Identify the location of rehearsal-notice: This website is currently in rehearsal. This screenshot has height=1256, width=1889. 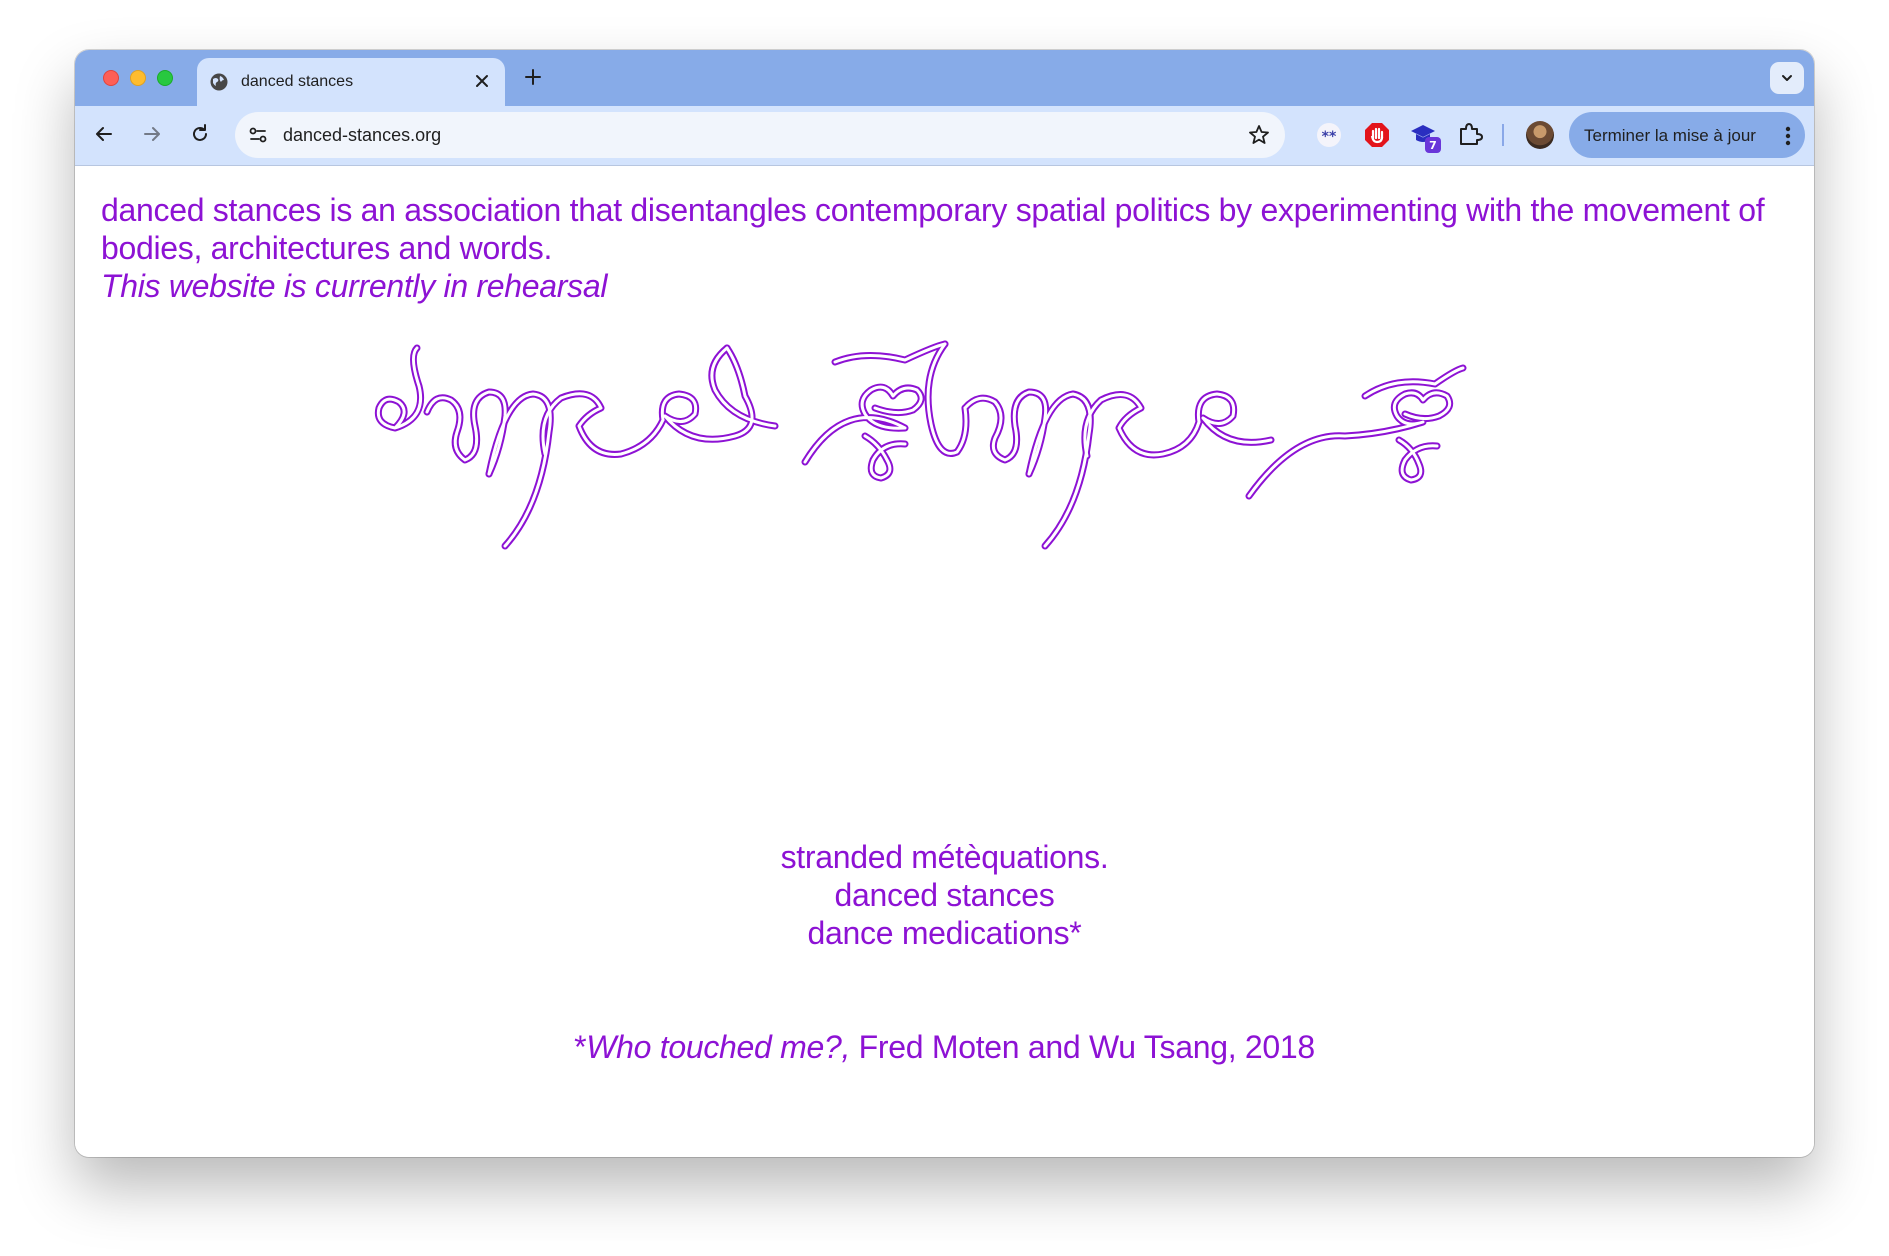
(354, 286).